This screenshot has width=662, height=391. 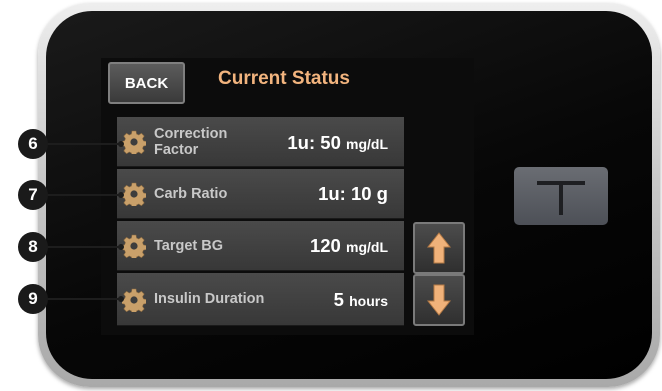 What do you see at coordinates (260, 142) in the screenshot?
I see `setting-row-correction-factor: Correction Factor 1u: 50 mg/dL` at bounding box center [260, 142].